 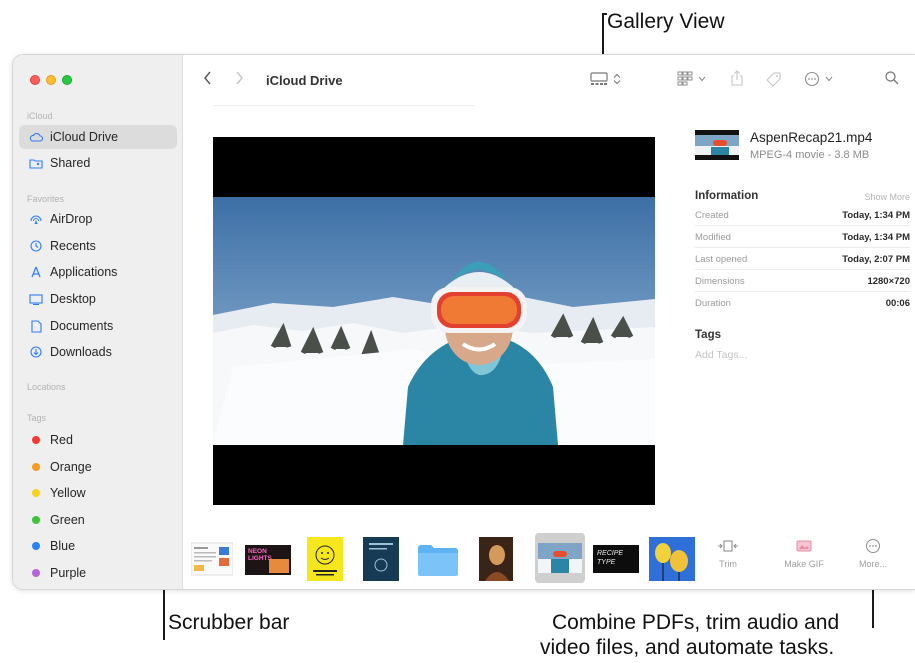 I want to click on info-key: Last opened, so click(x=721, y=259).